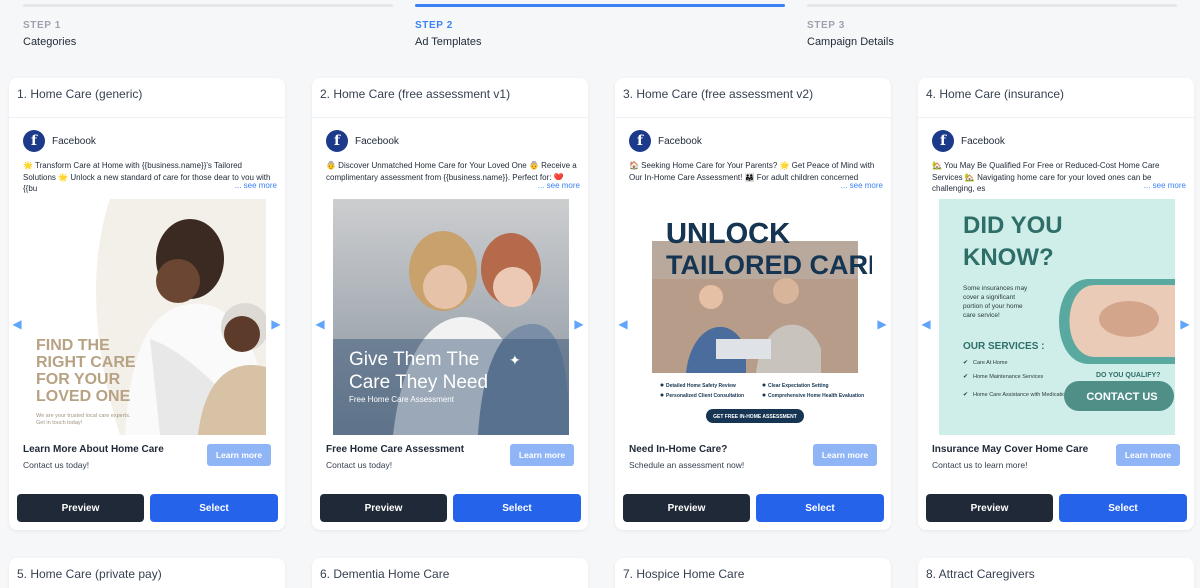 The width and height of the screenshot is (1200, 588). Describe the element at coordinates (414, 359) in the screenshot. I see `ad-headline-line: Give Them The` at that location.